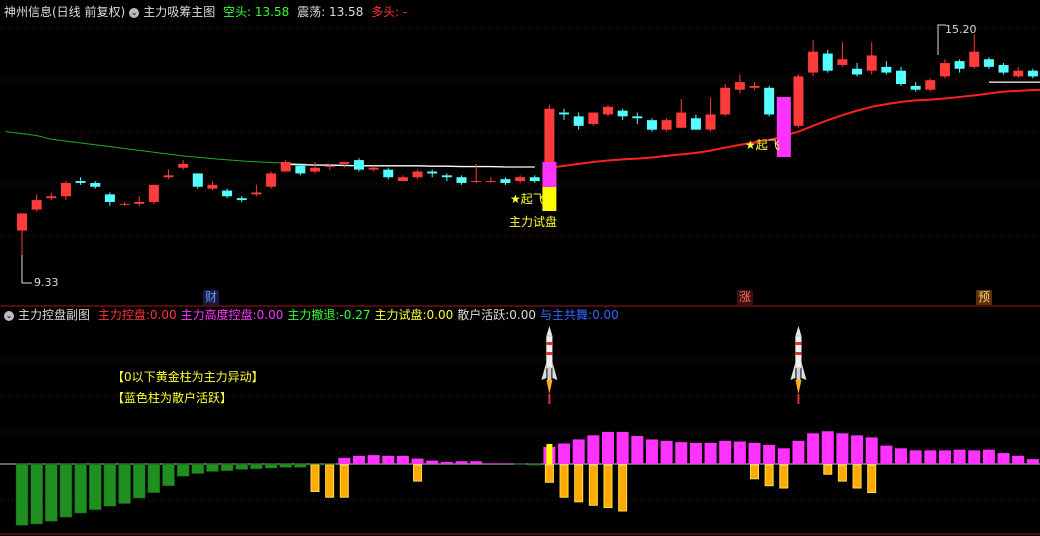  I want to click on note-blue-bars: 【蓝色柱为散户活跃】, so click(172, 398).